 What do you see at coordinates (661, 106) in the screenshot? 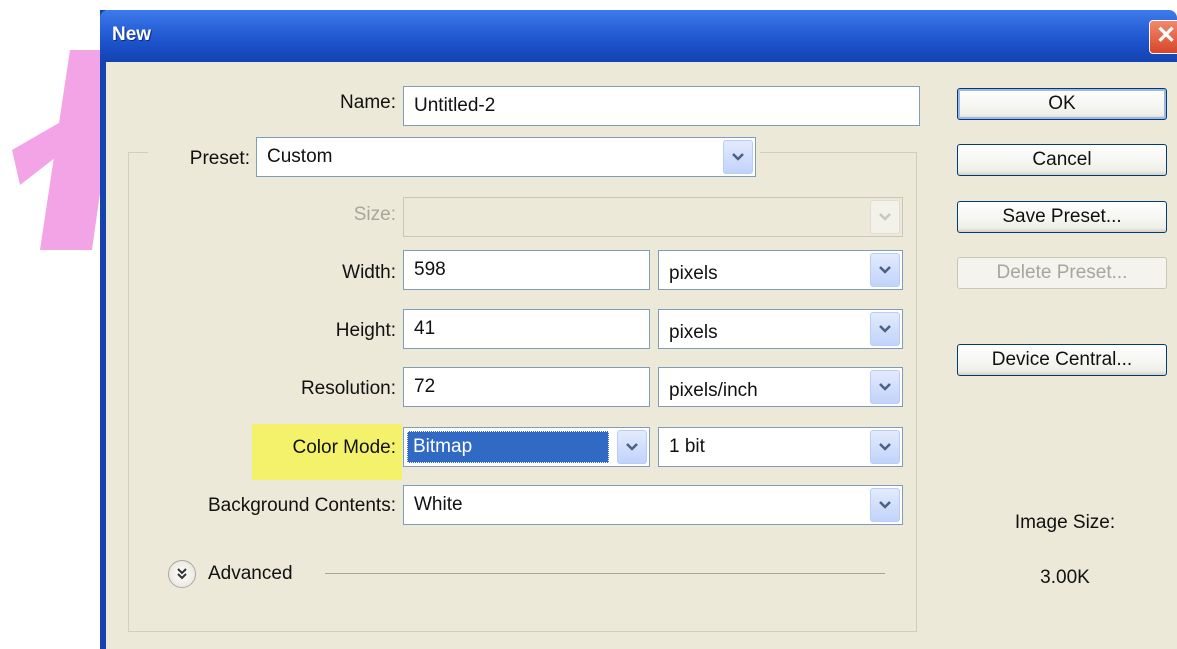
I see `name-input: Untitled-2` at bounding box center [661, 106].